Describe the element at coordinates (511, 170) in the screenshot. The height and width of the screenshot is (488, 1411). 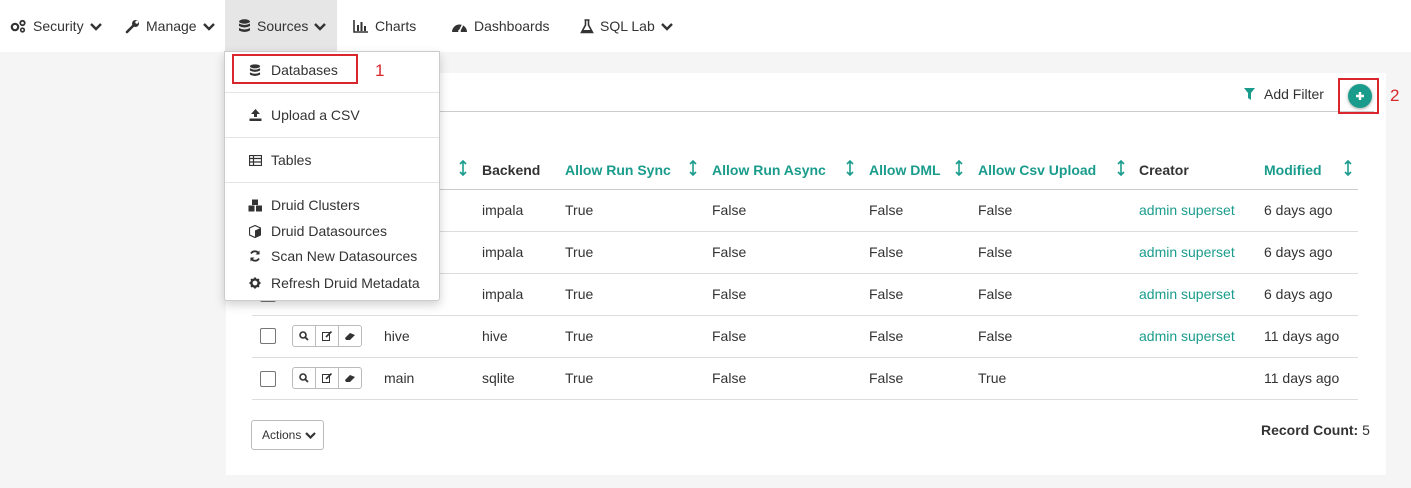
I see `column-header-backend: Backend` at that location.